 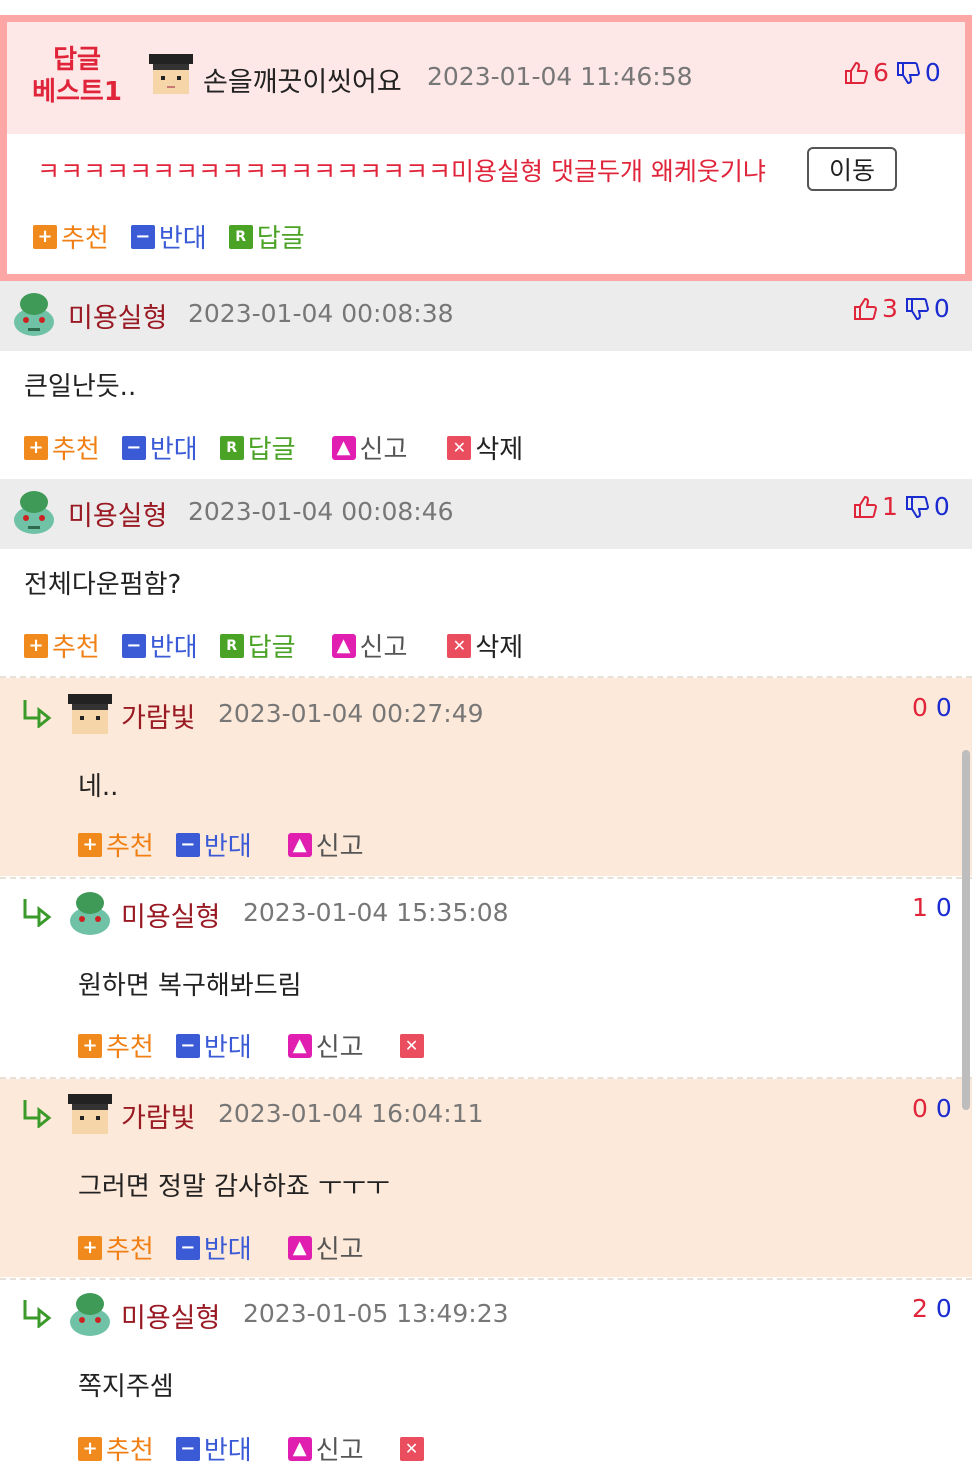 I want to click on comment-actions: + 추천 − 반대 R 답글 ▲ 신고 ✕ 삭제, so click(x=284, y=447).